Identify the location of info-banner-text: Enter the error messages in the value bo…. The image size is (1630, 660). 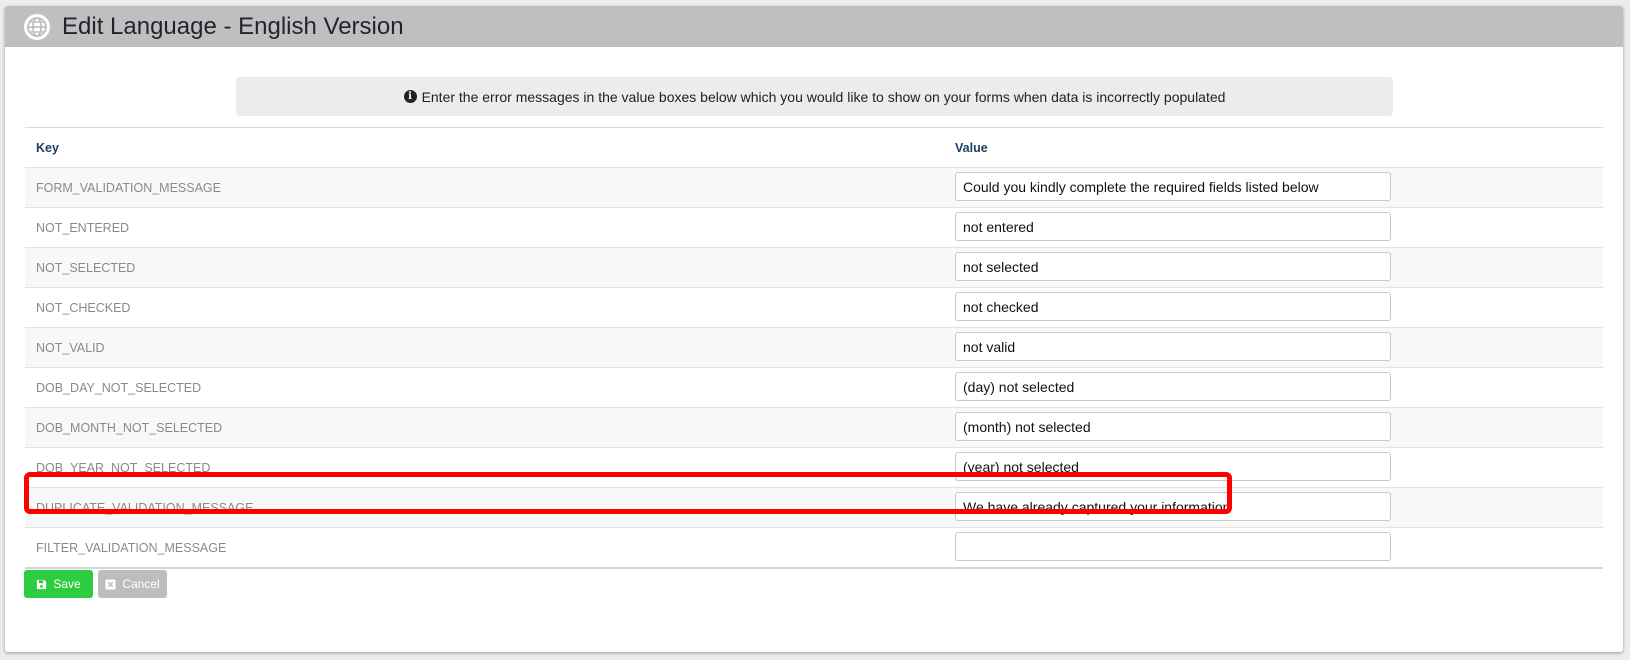
(823, 96).